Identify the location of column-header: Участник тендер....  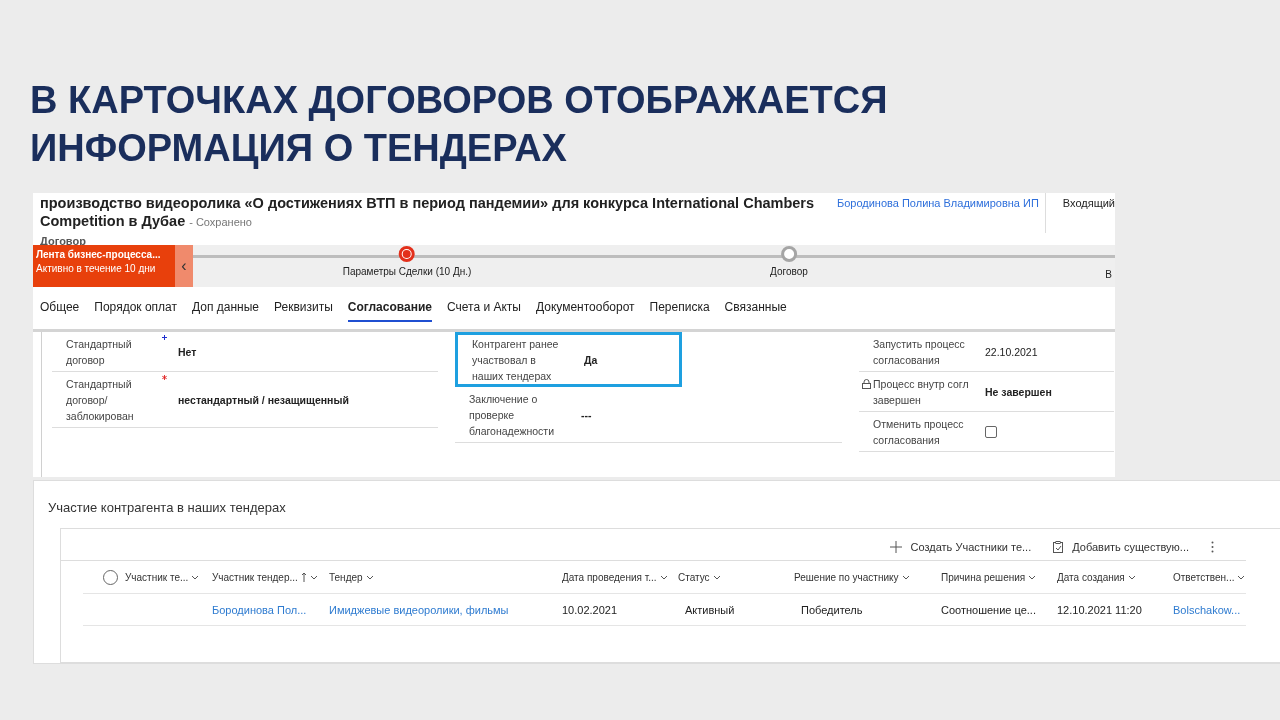
(265, 577).